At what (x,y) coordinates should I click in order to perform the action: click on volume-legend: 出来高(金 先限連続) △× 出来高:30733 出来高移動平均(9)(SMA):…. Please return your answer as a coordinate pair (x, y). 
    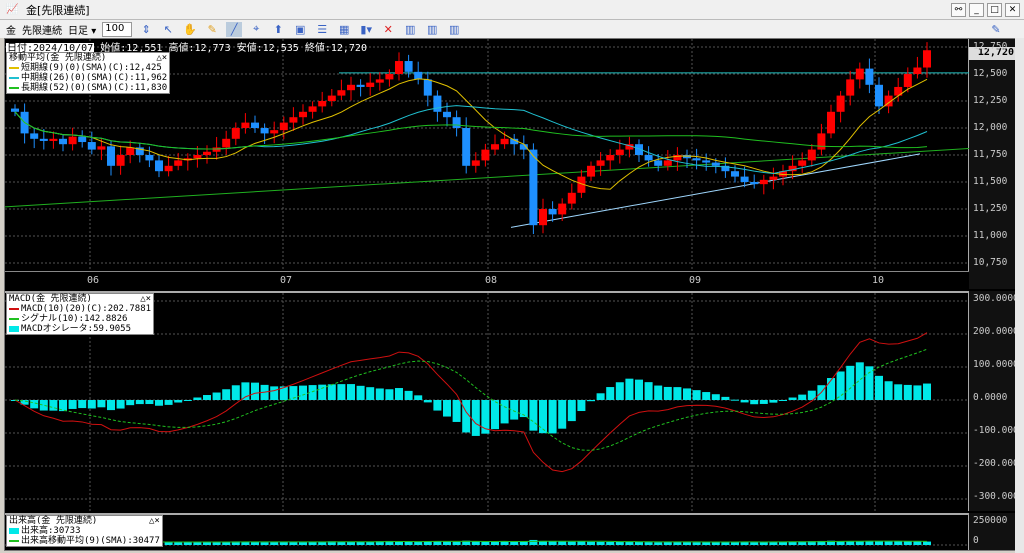
    Looking at the image, I should click on (84, 531).